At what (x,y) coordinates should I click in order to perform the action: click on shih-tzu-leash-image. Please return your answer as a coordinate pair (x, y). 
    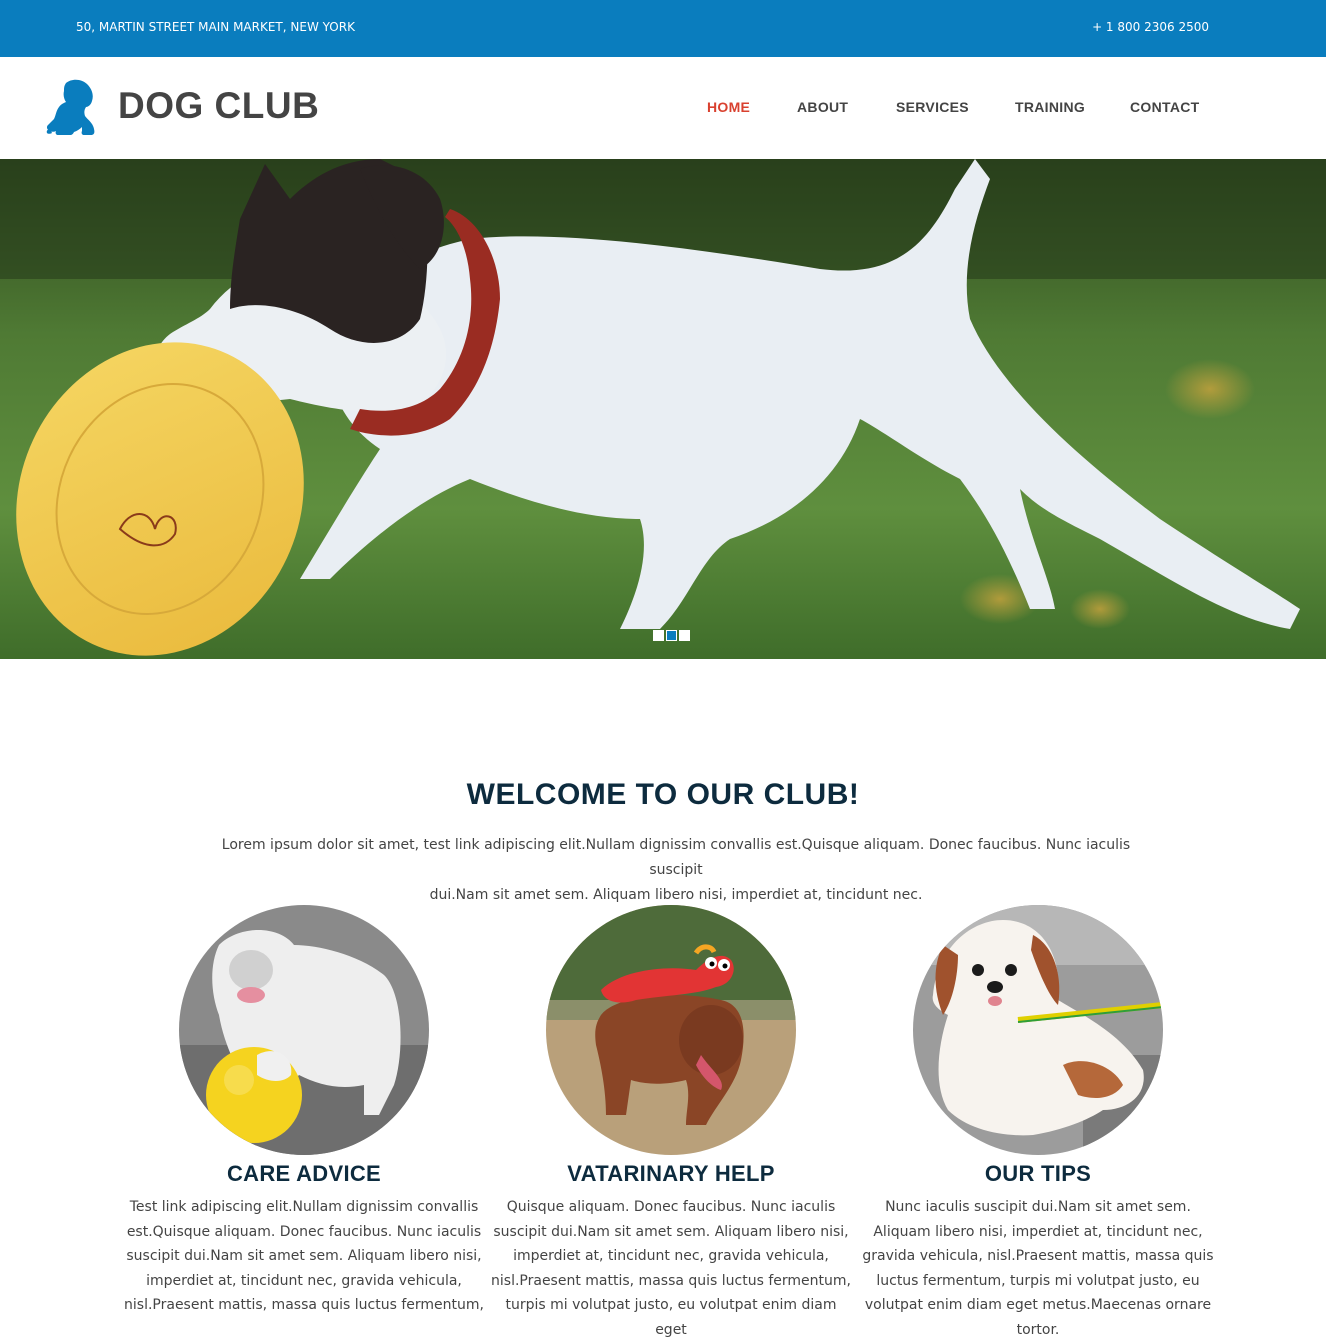
    Looking at the image, I should click on (1038, 1030).